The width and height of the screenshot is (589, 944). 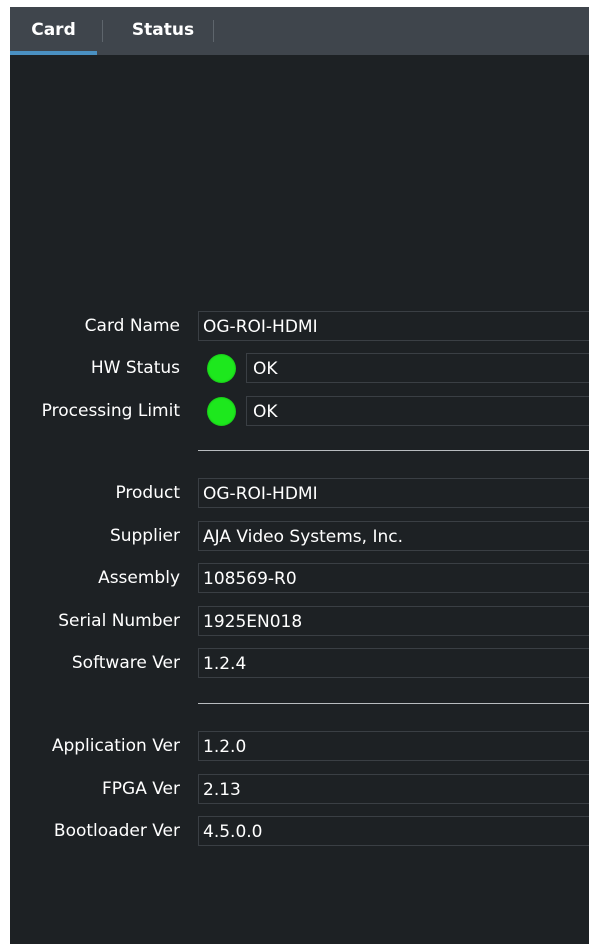 I want to click on processing-limit-field: OK, so click(x=417, y=411).